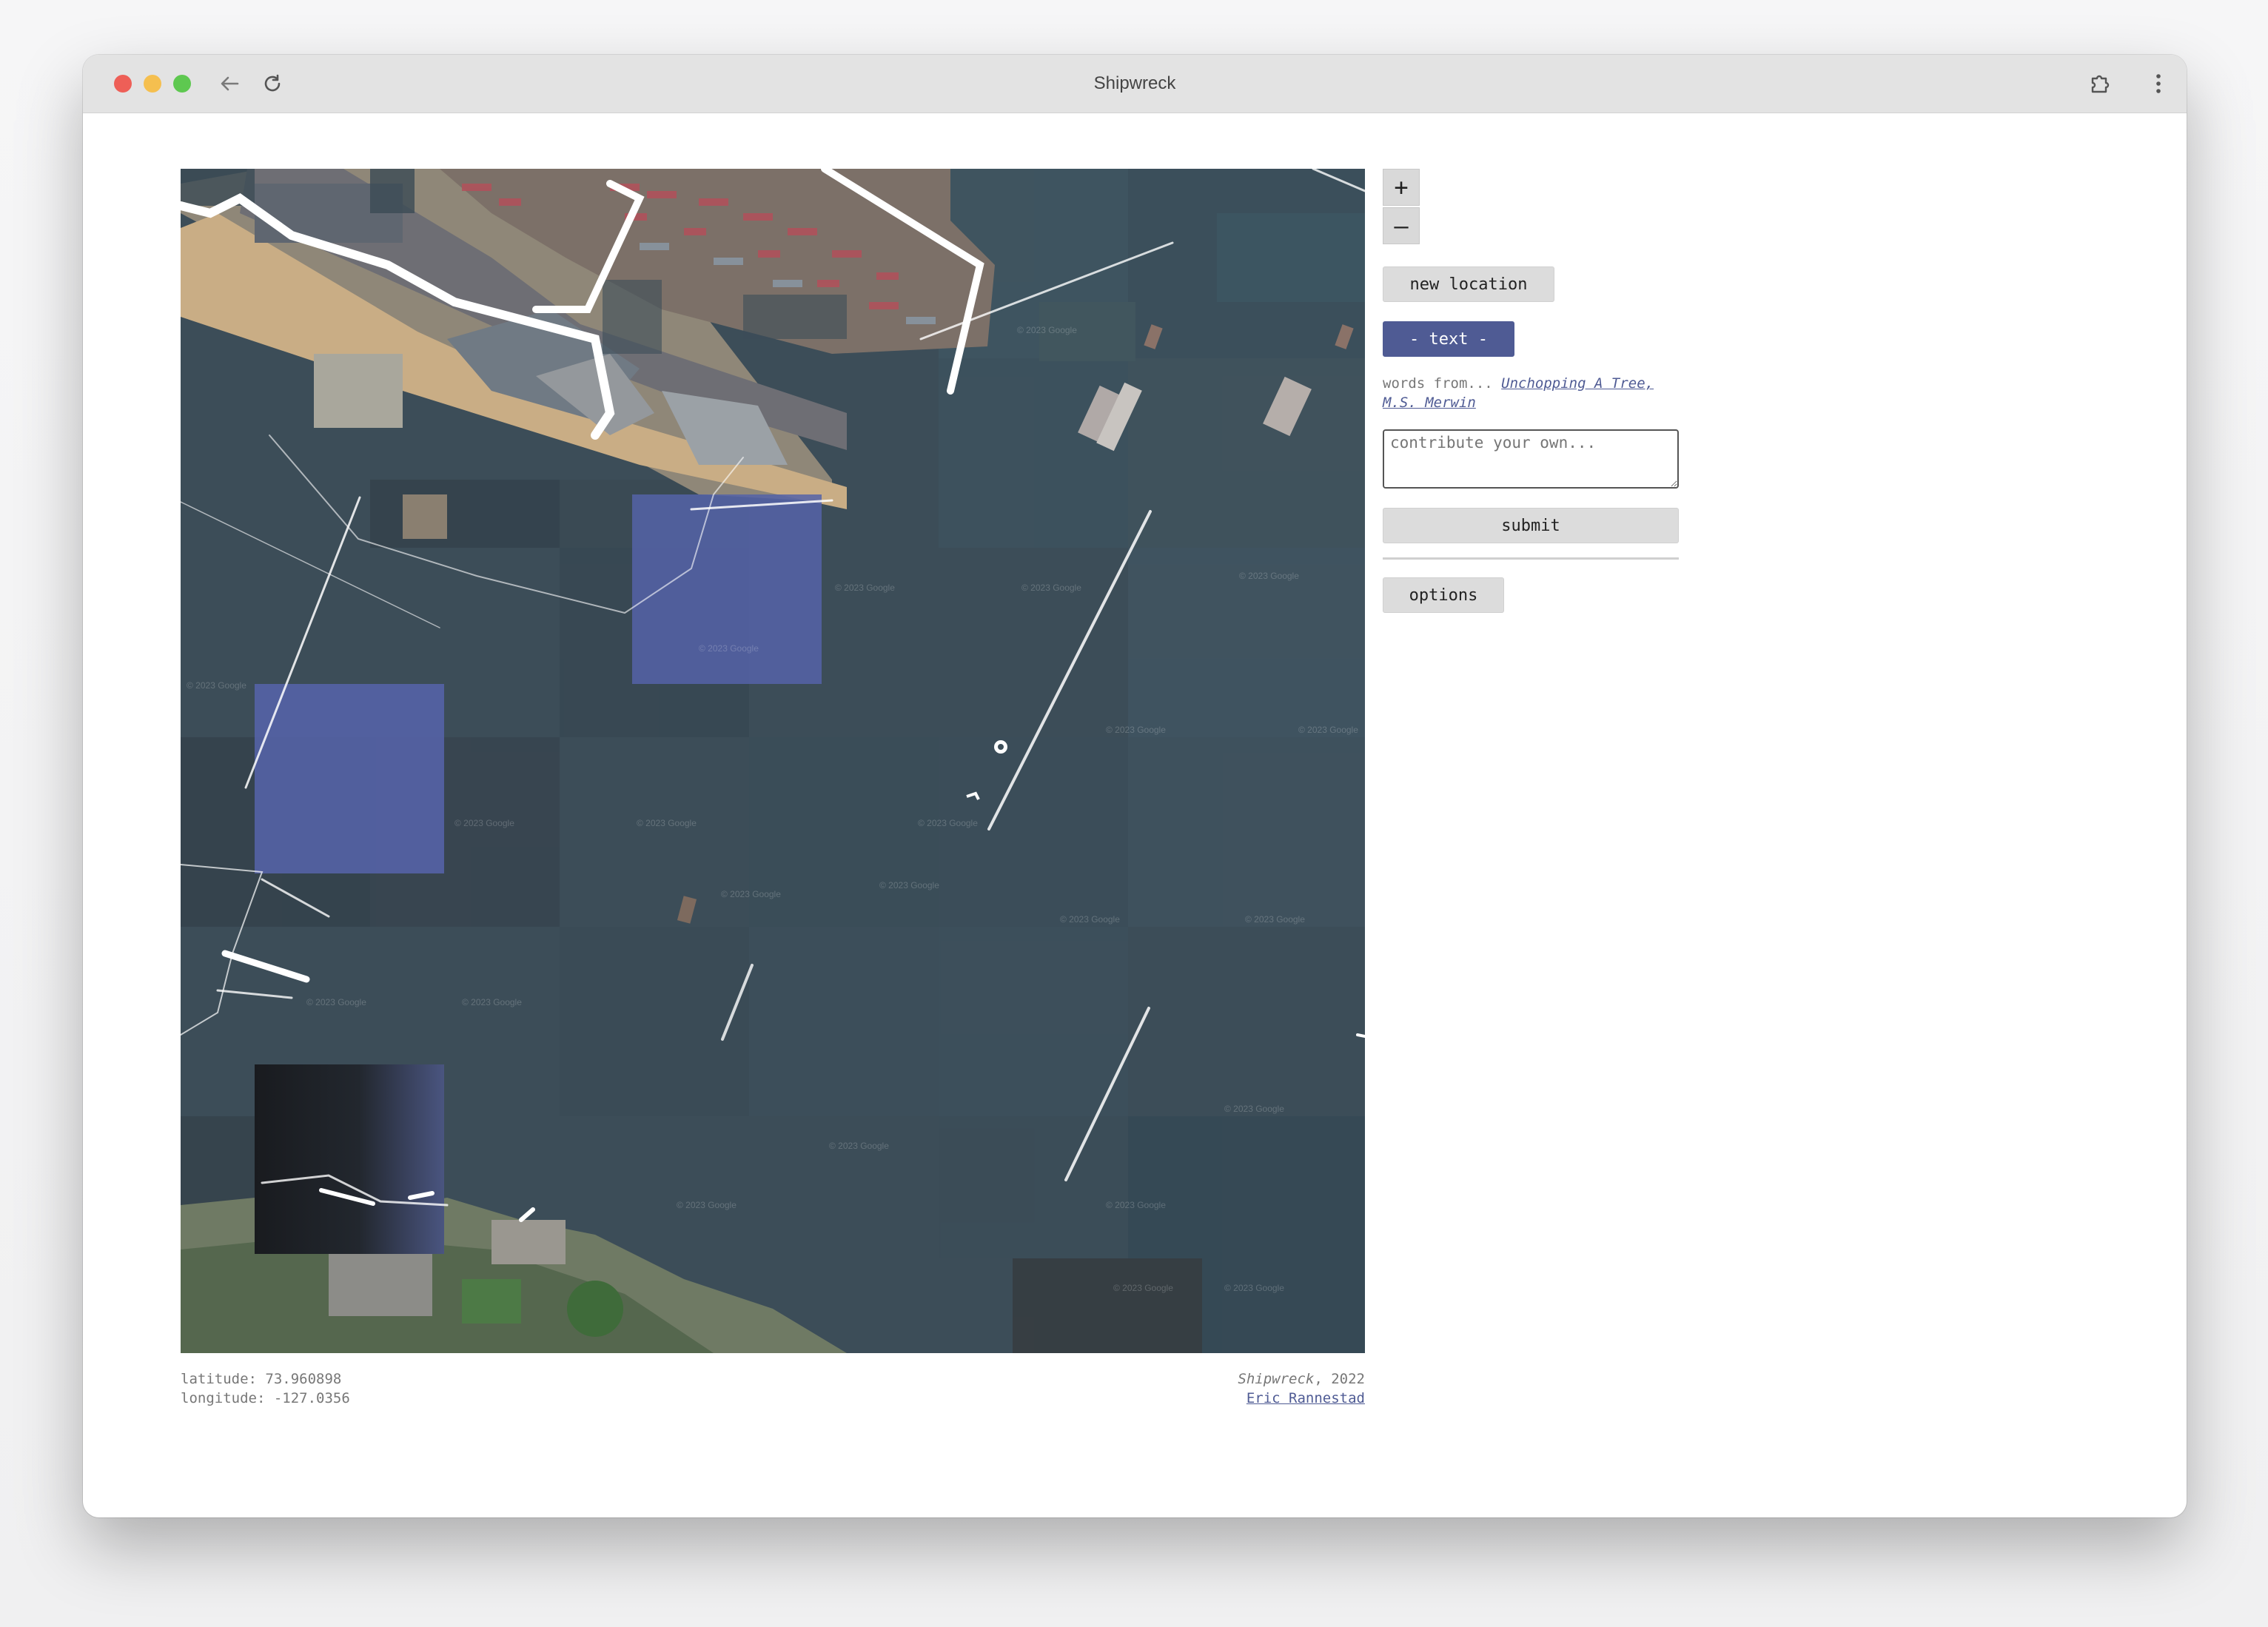 Image resolution: width=2268 pixels, height=1627 pixels. Describe the element at coordinates (1339, 1379) in the screenshot. I see `work-year: , 2022` at that location.